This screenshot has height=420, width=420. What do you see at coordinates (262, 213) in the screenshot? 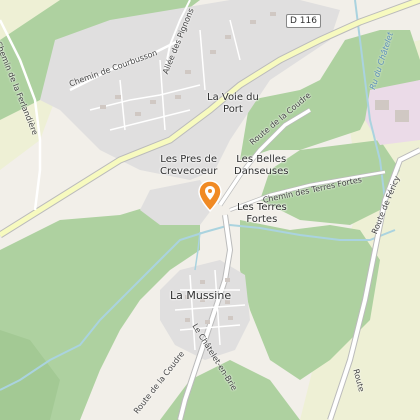
I see `place-label-les-terres-fortes: Les Terres Fortes` at bounding box center [262, 213].